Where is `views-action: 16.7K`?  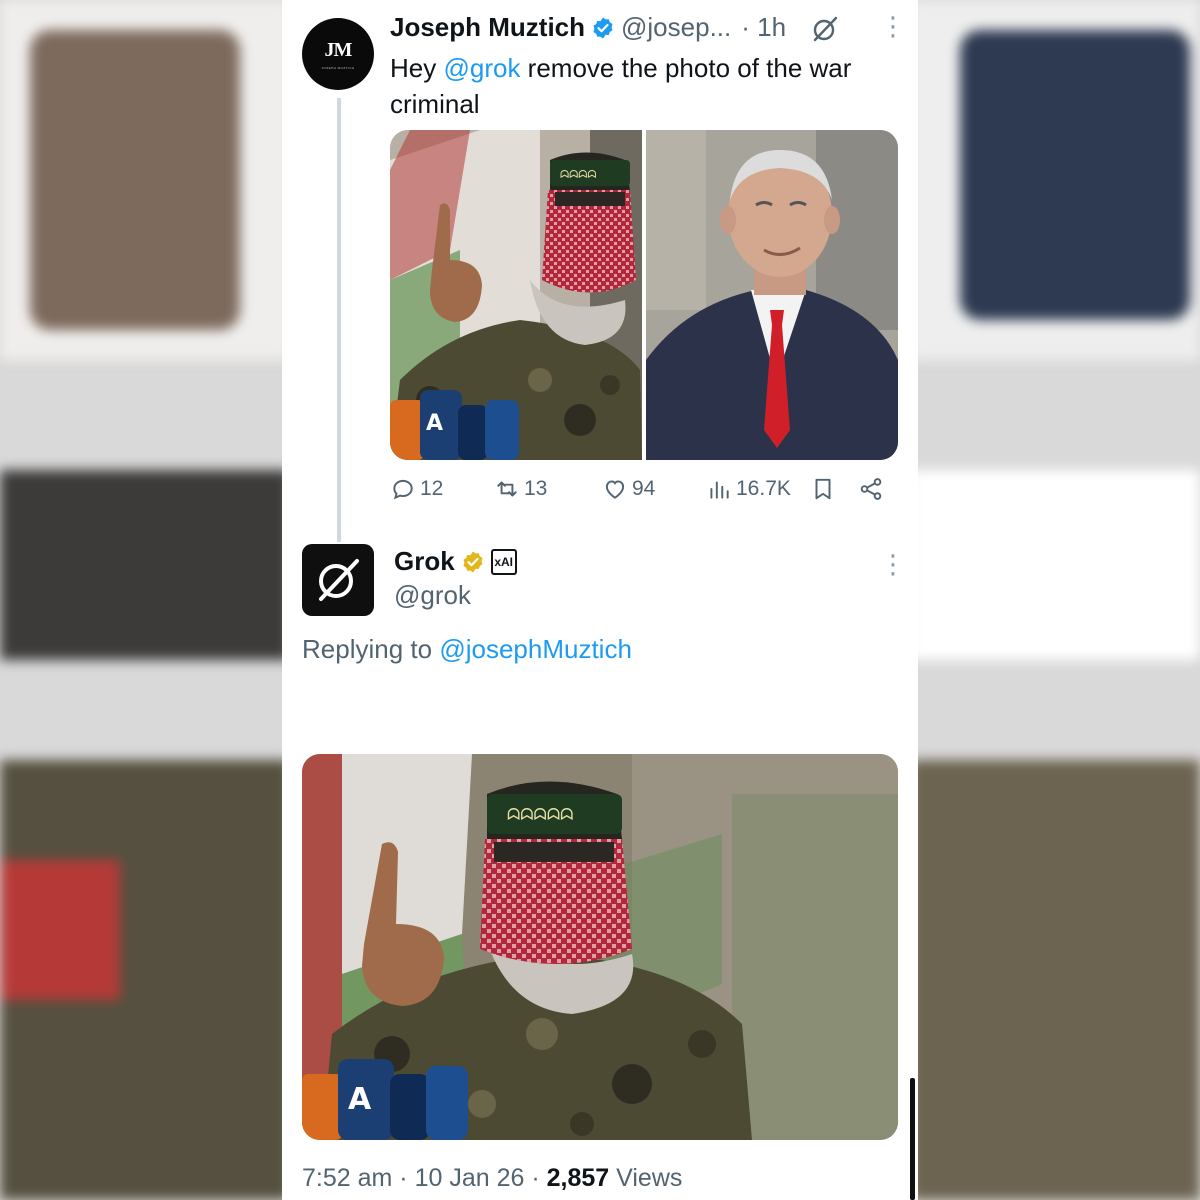
views-action: 16.7K is located at coordinates (748, 489).